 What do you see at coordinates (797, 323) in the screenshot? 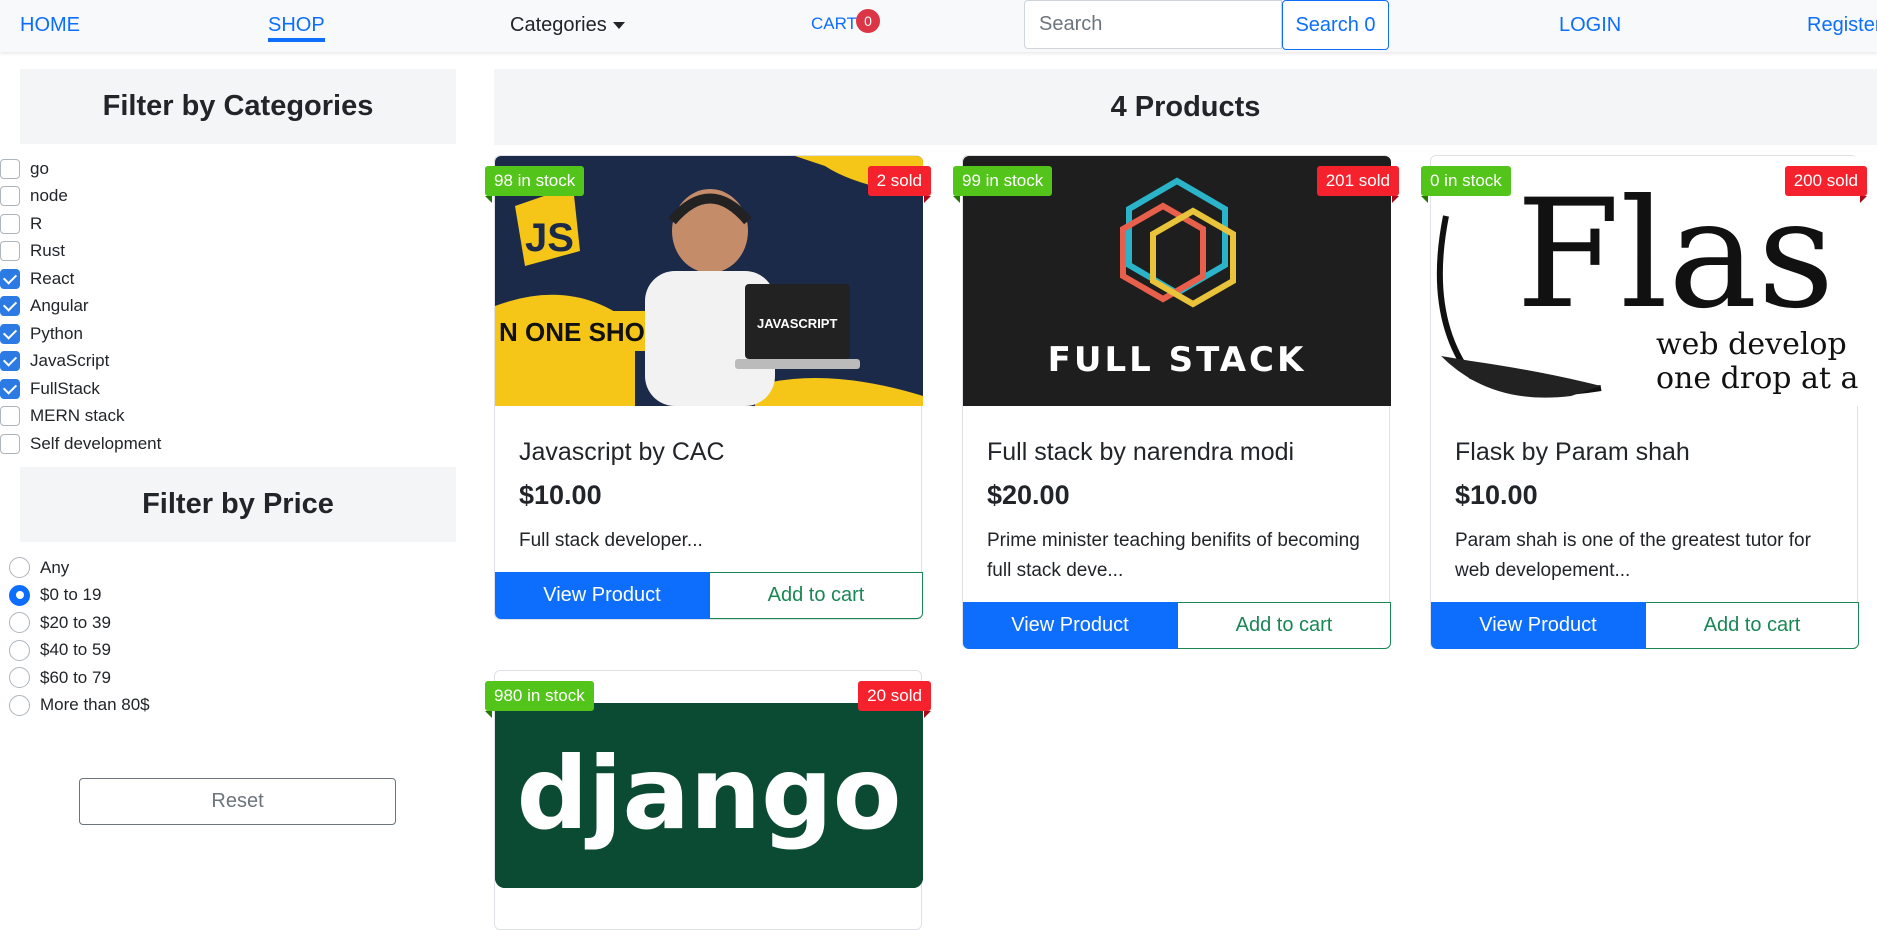
I see `laptop-screen-text: JAVASCRIPT` at bounding box center [797, 323].